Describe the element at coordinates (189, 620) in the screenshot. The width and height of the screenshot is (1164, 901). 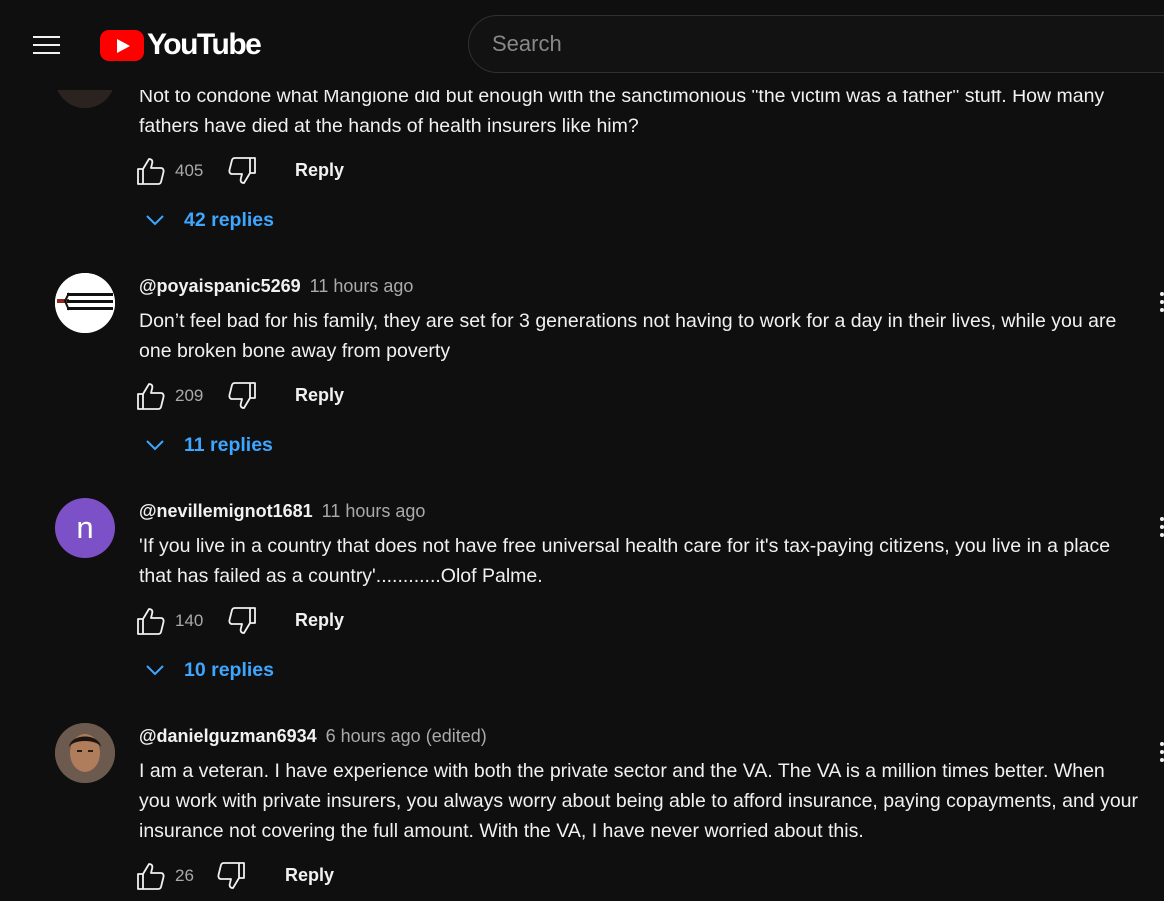
I see `like-count: 140` at that location.